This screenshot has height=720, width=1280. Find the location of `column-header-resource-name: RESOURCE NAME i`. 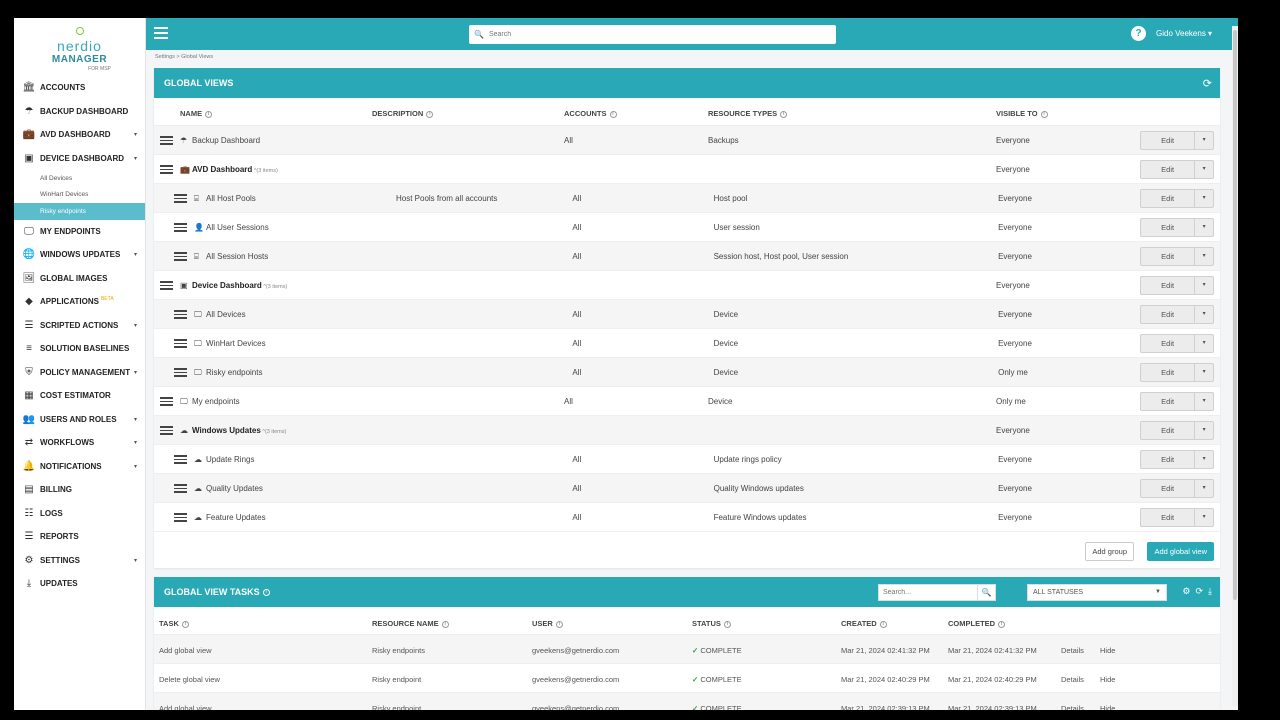

column-header-resource-name: RESOURCE NAME i is located at coordinates (410, 623).